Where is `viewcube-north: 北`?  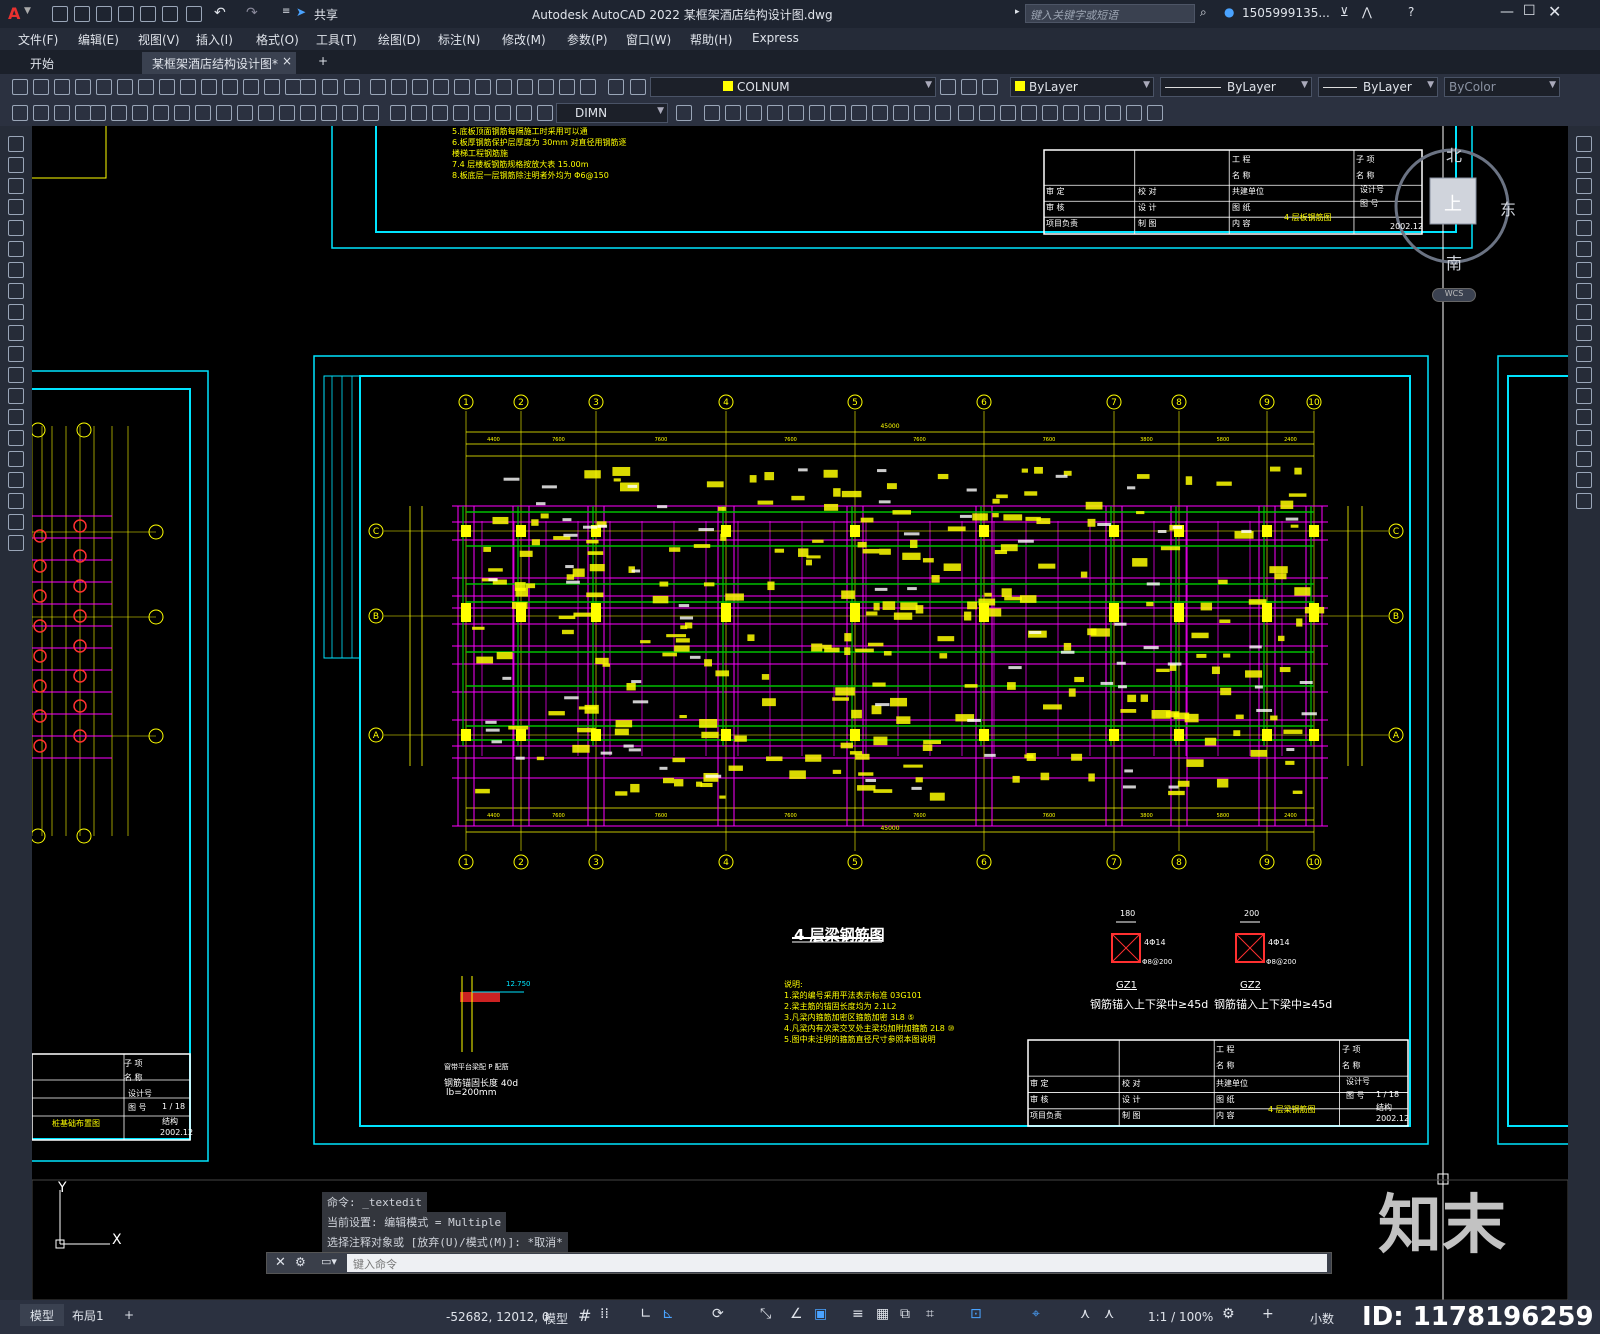
viewcube-north: 北 is located at coordinates (1454, 154).